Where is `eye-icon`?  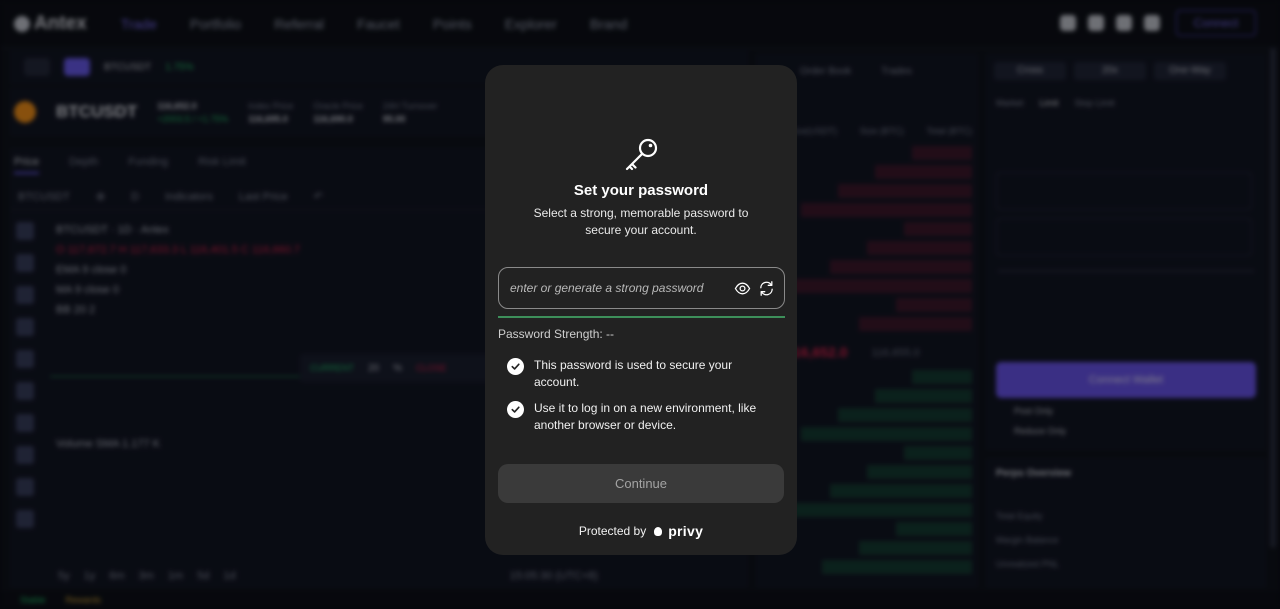
eye-icon is located at coordinates (742, 288).